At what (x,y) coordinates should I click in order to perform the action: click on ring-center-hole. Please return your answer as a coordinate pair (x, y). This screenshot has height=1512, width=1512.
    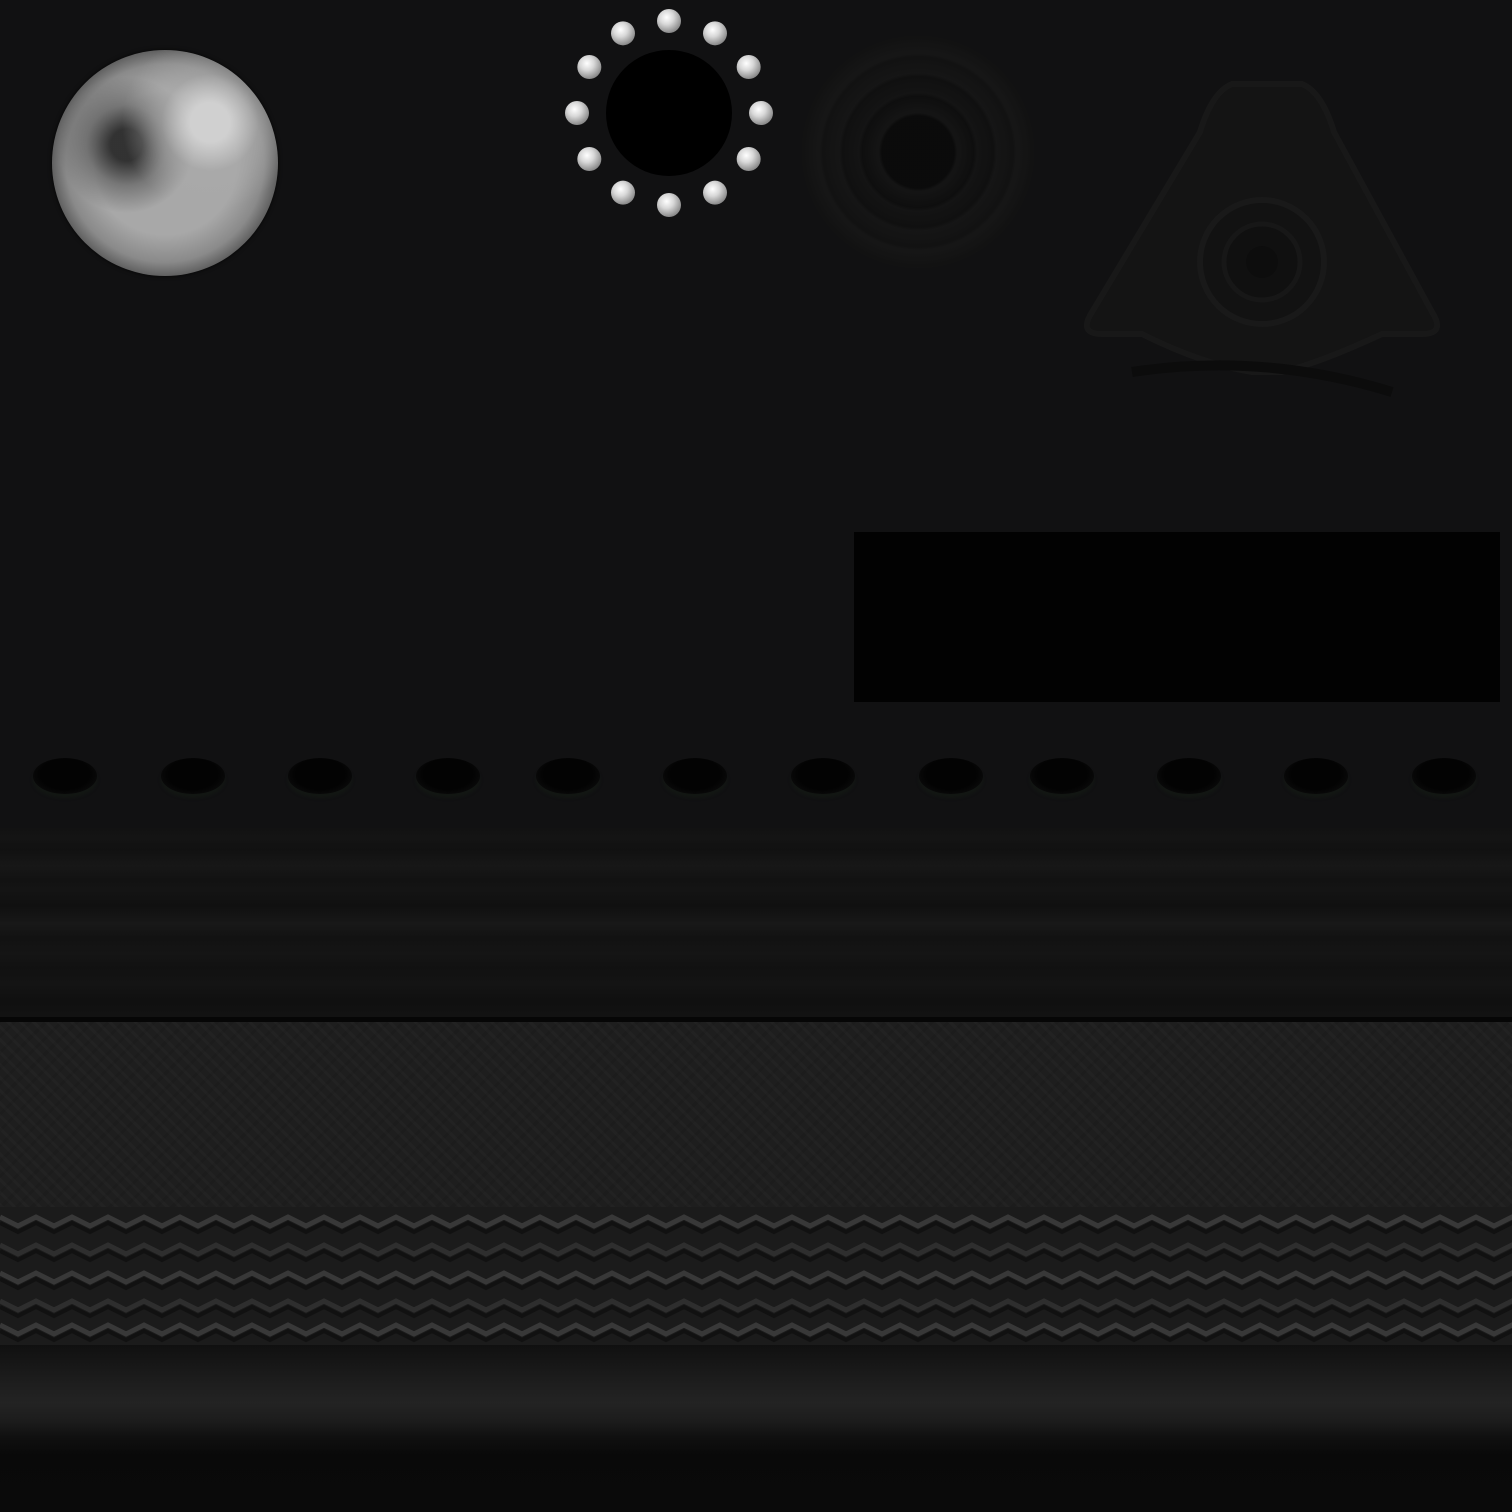
    Looking at the image, I should click on (669, 113).